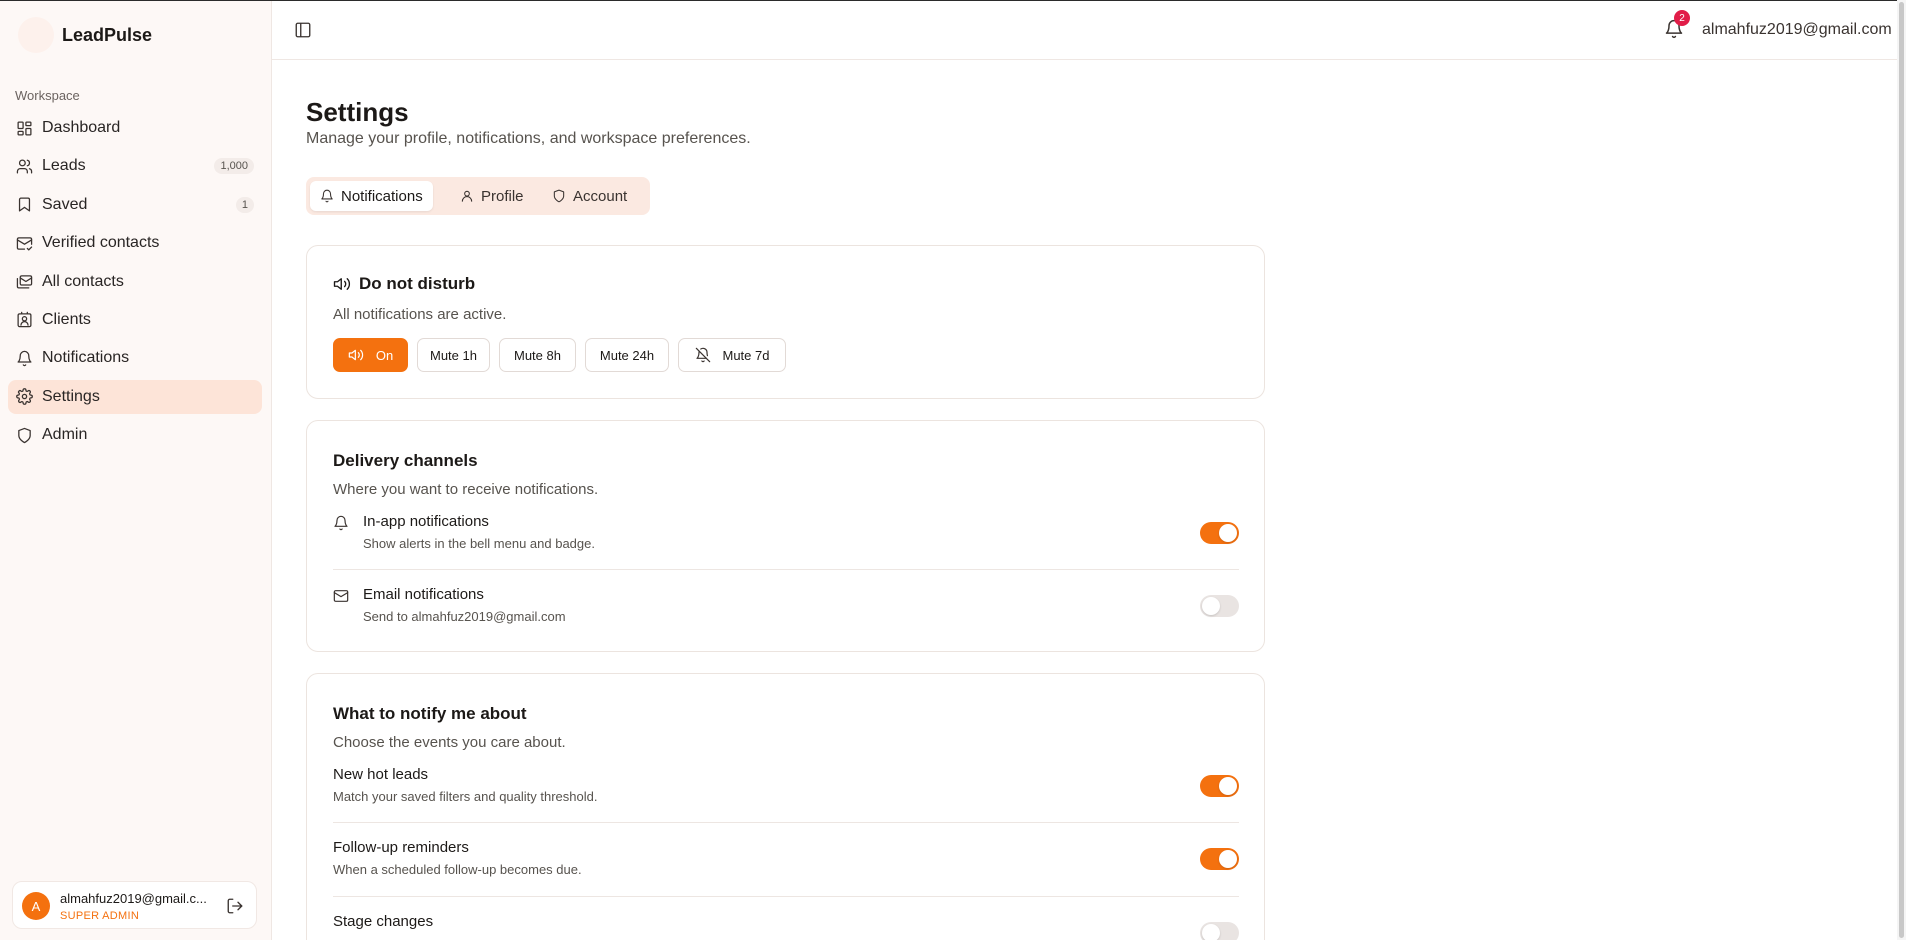  What do you see at coordinates (341, 596) in the screenshot?
I see `mail-icon` at bounding box center [341, 596].